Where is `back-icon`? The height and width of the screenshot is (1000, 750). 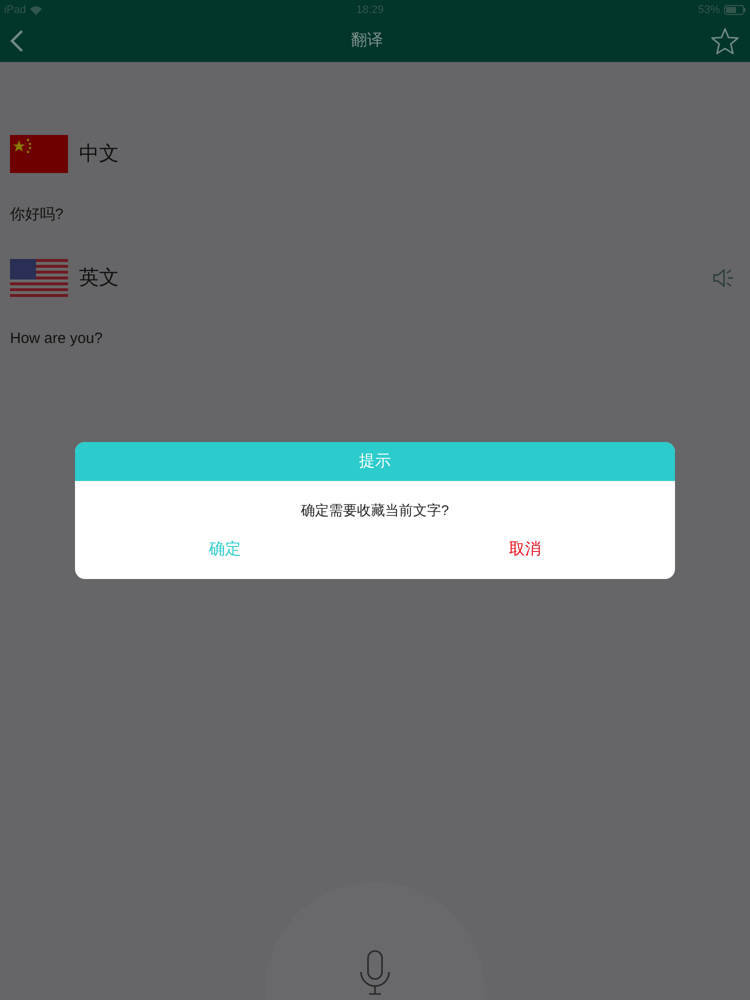 back-icon is located at coordinates (17, 41).